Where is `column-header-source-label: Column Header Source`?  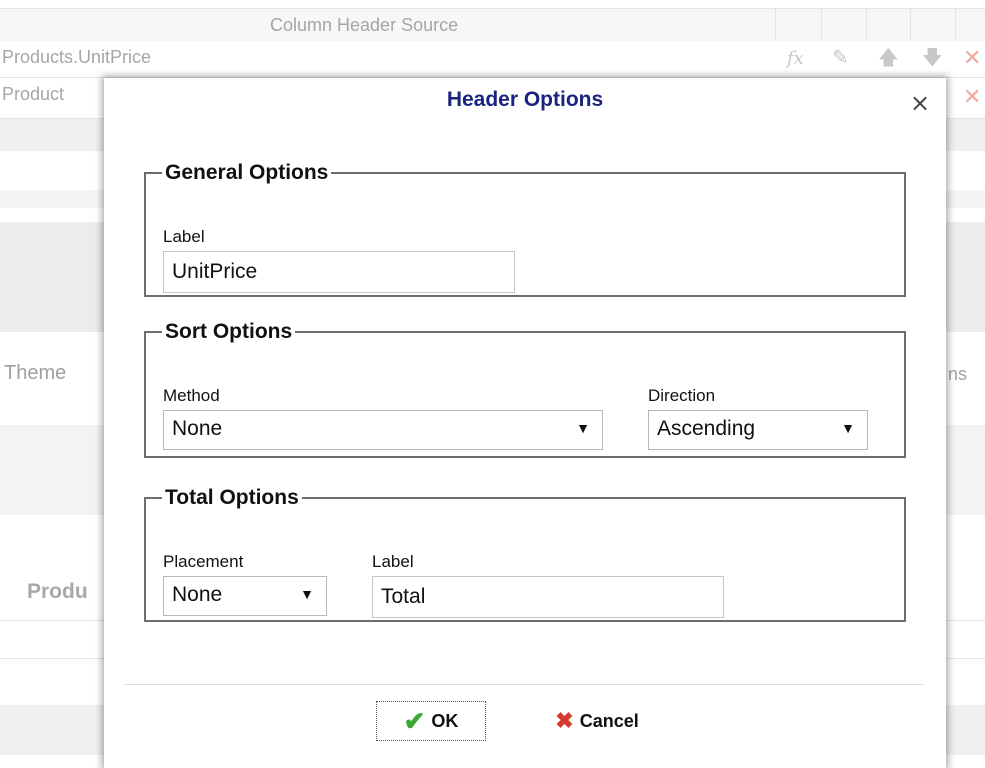 column-header-source-label: Column Header Source is located at coordinates (364, 25).